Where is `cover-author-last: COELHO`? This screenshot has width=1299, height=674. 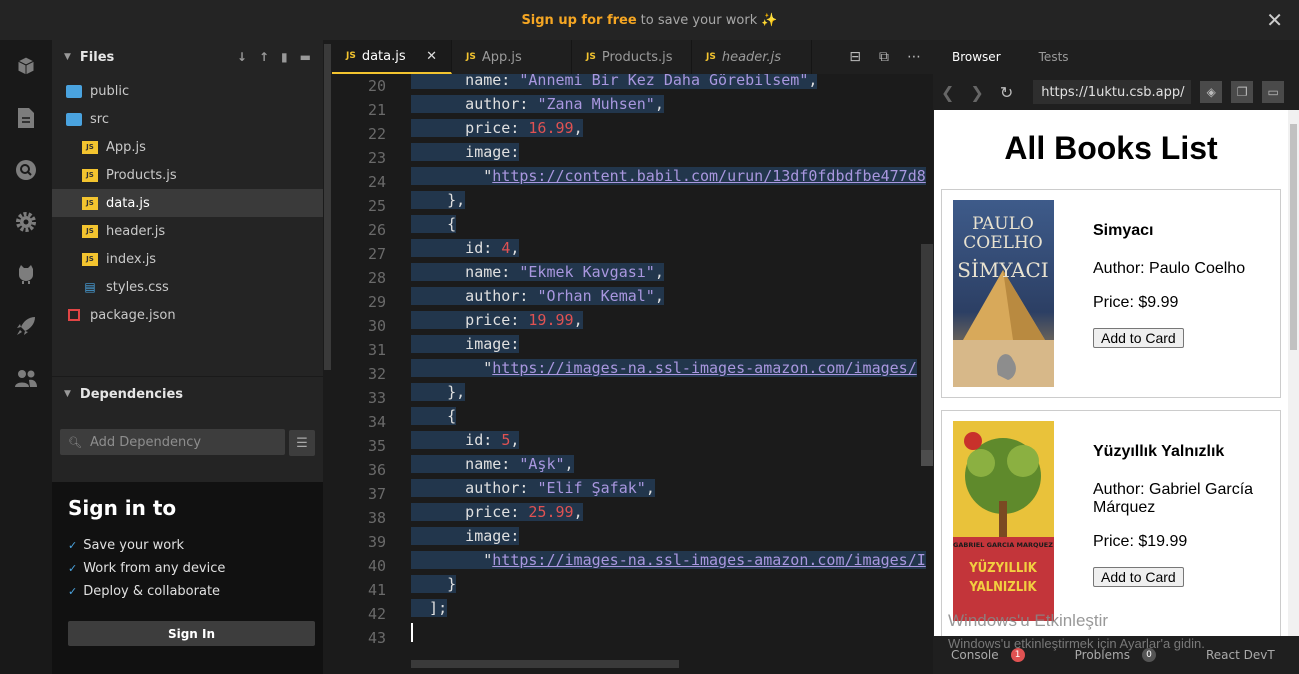 cover-author-last: COELHO is located at coordinates (1002, 243).